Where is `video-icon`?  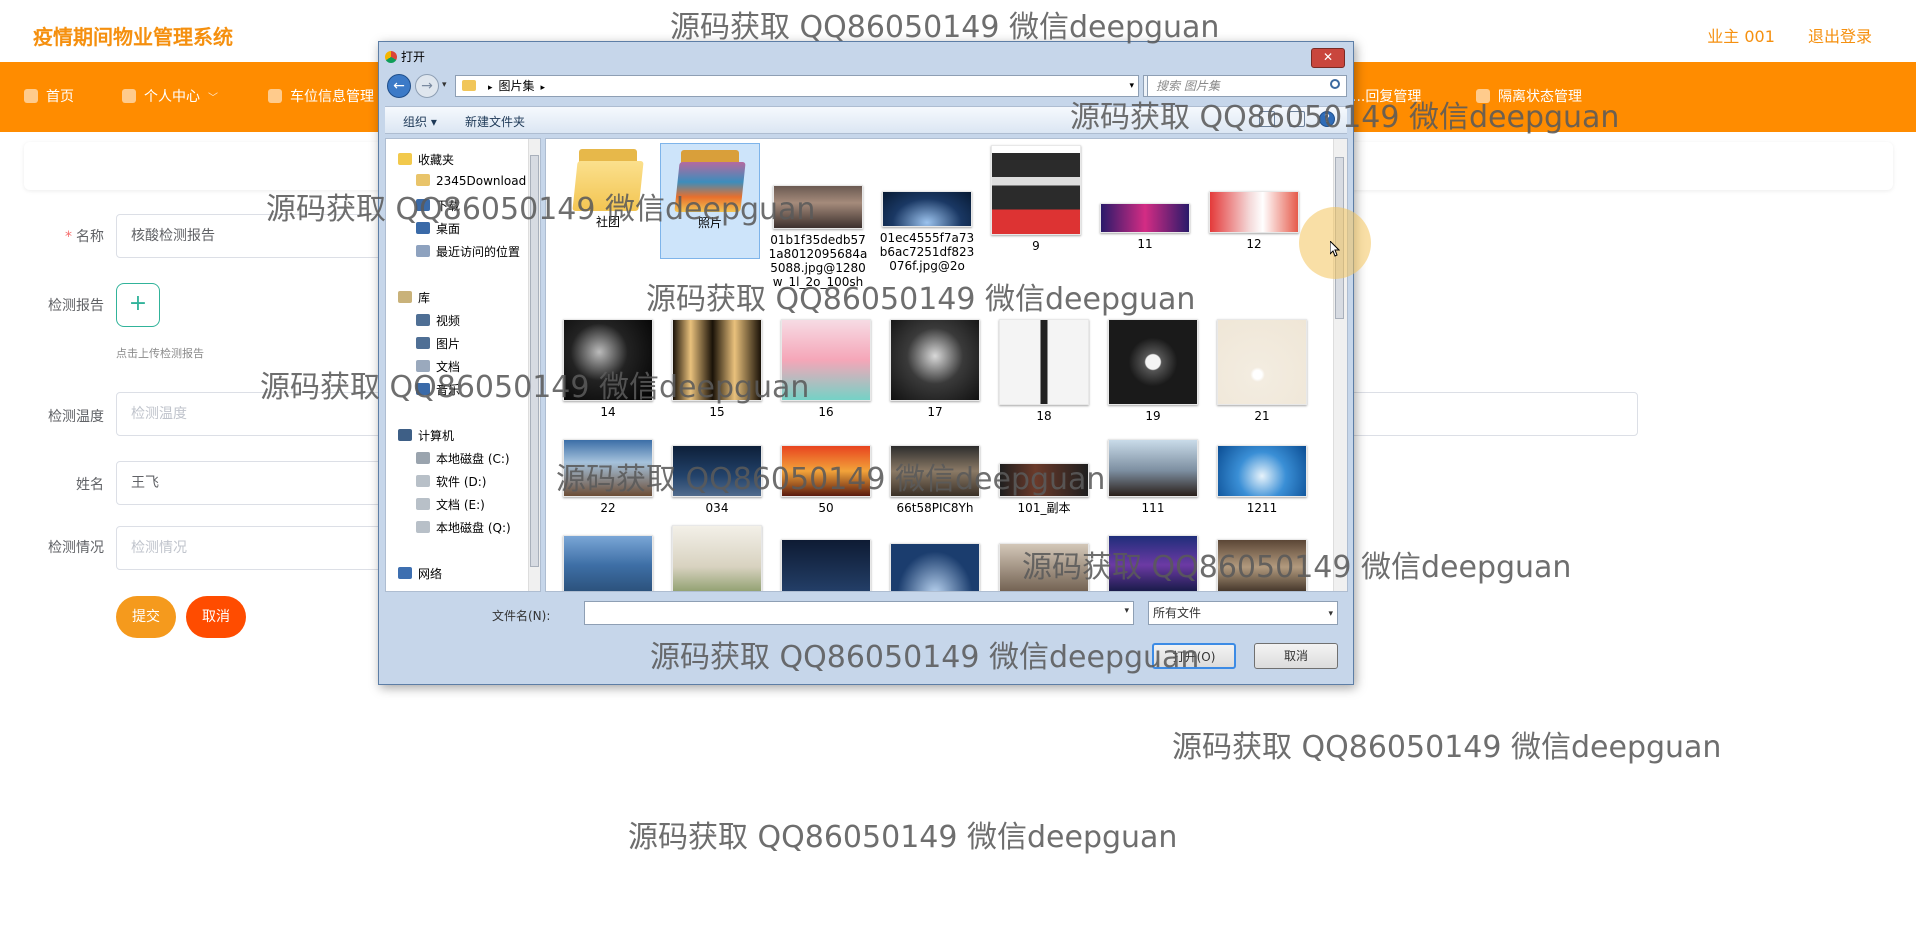
video-icon is located at coordinates (423, 320).